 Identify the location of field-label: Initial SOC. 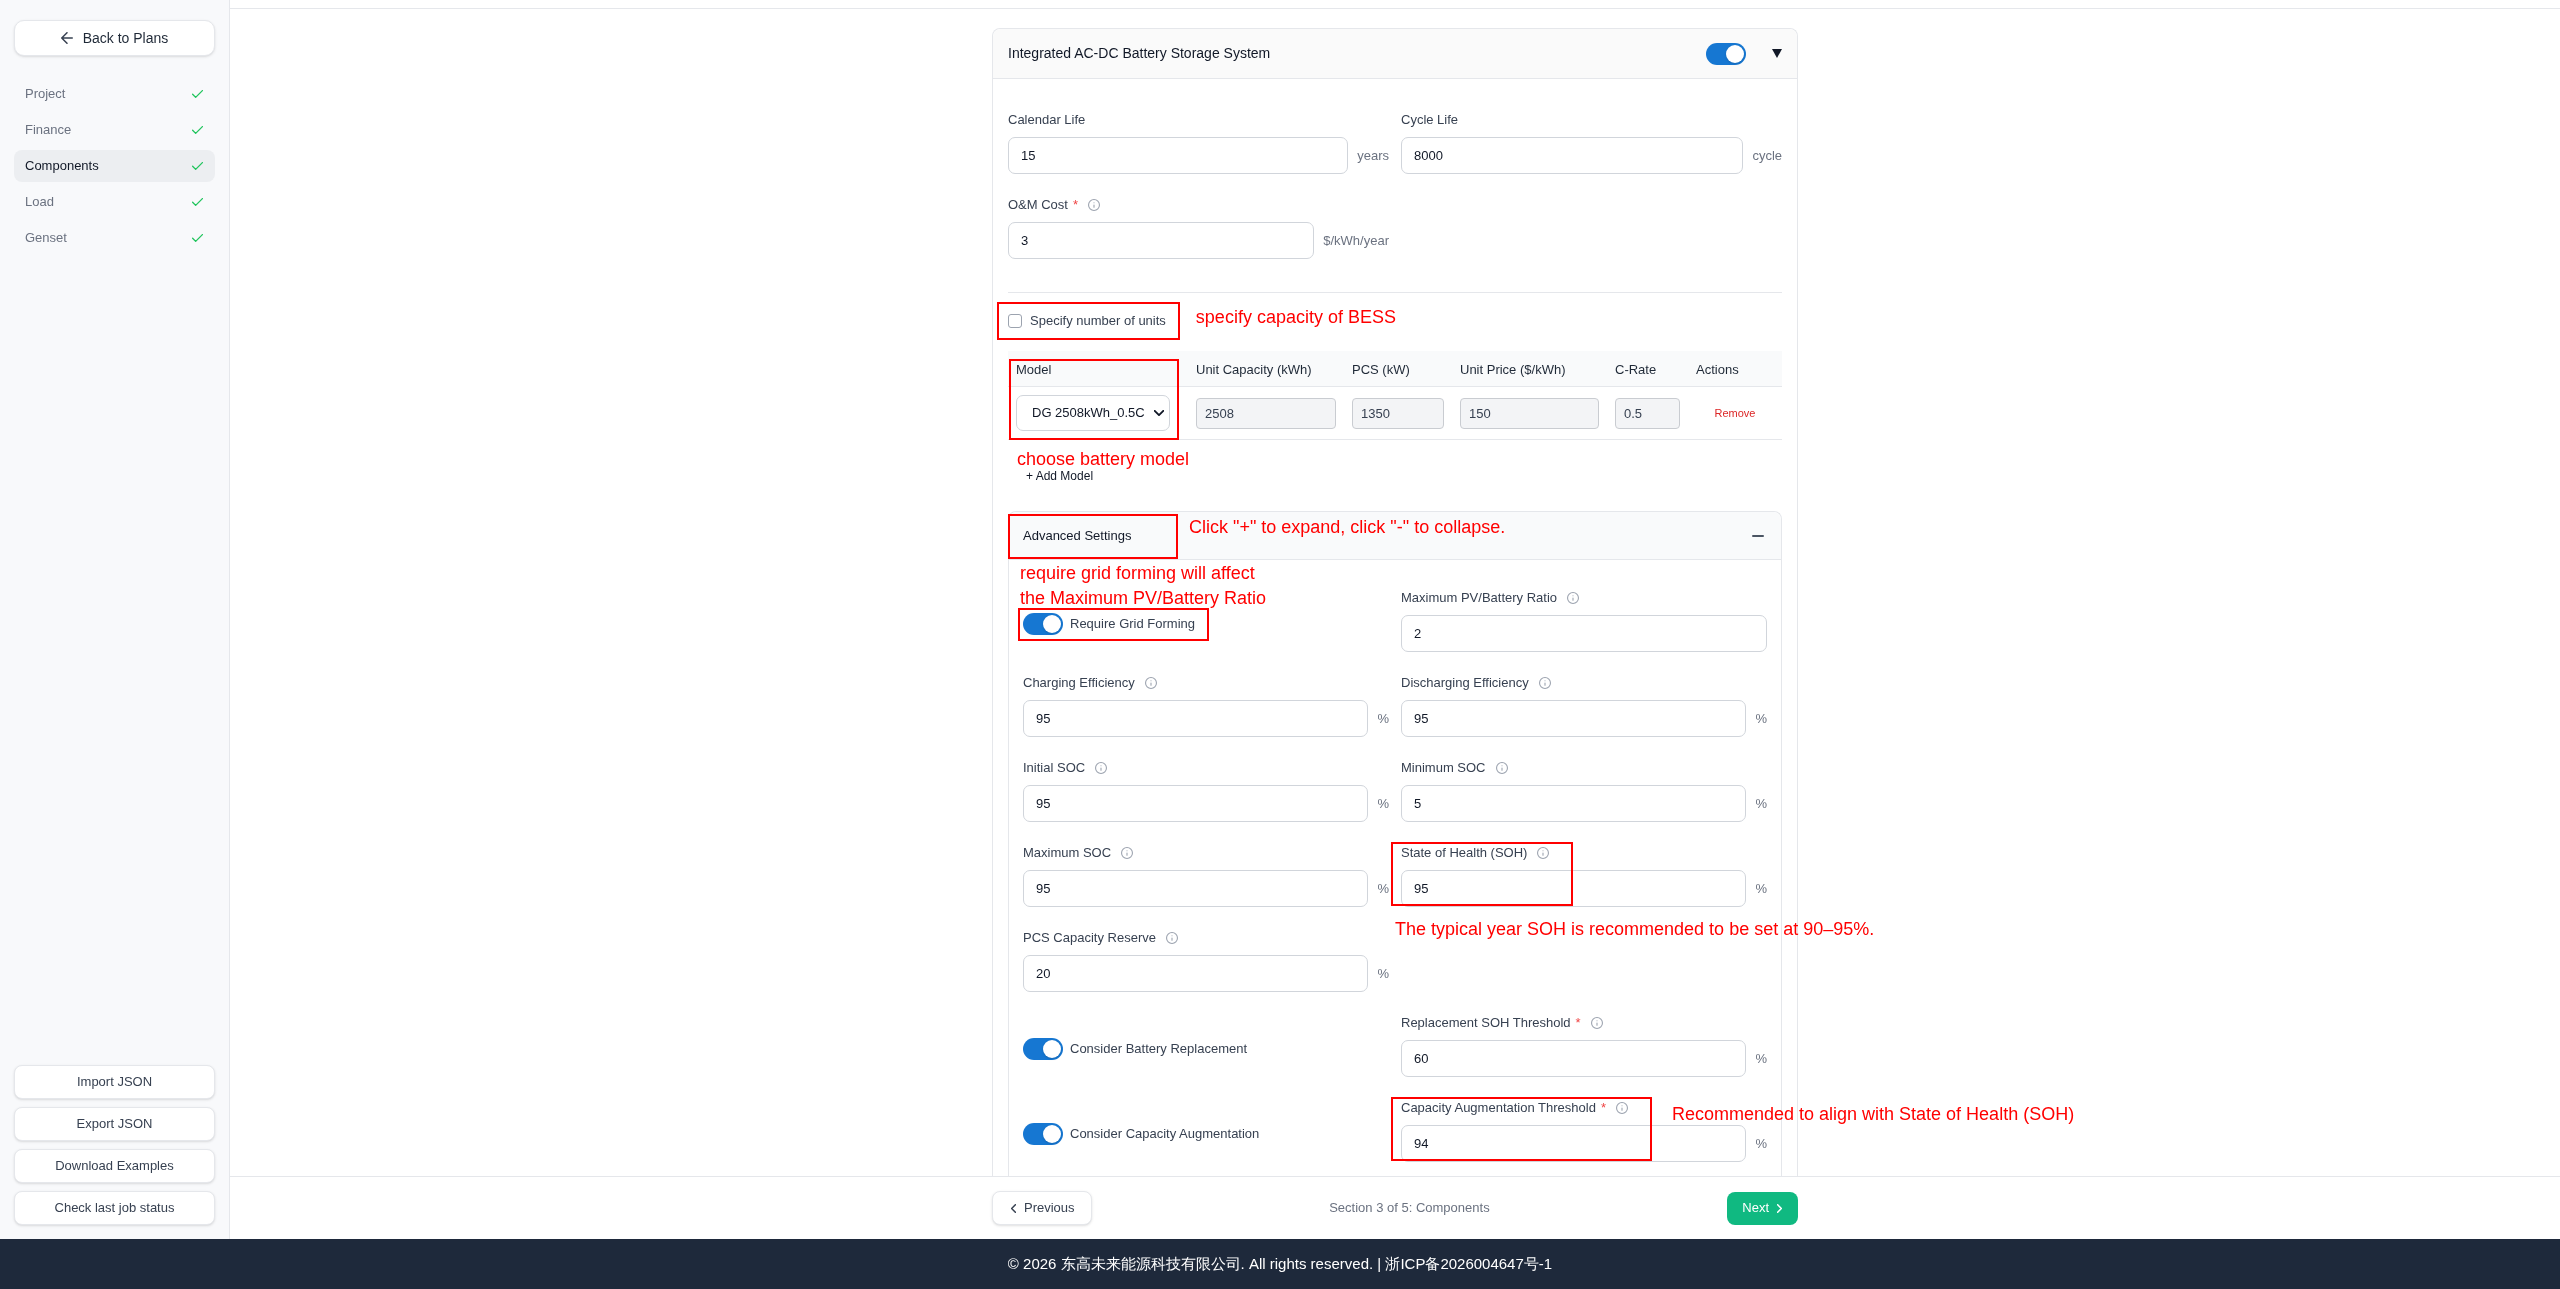
(1054, 768).